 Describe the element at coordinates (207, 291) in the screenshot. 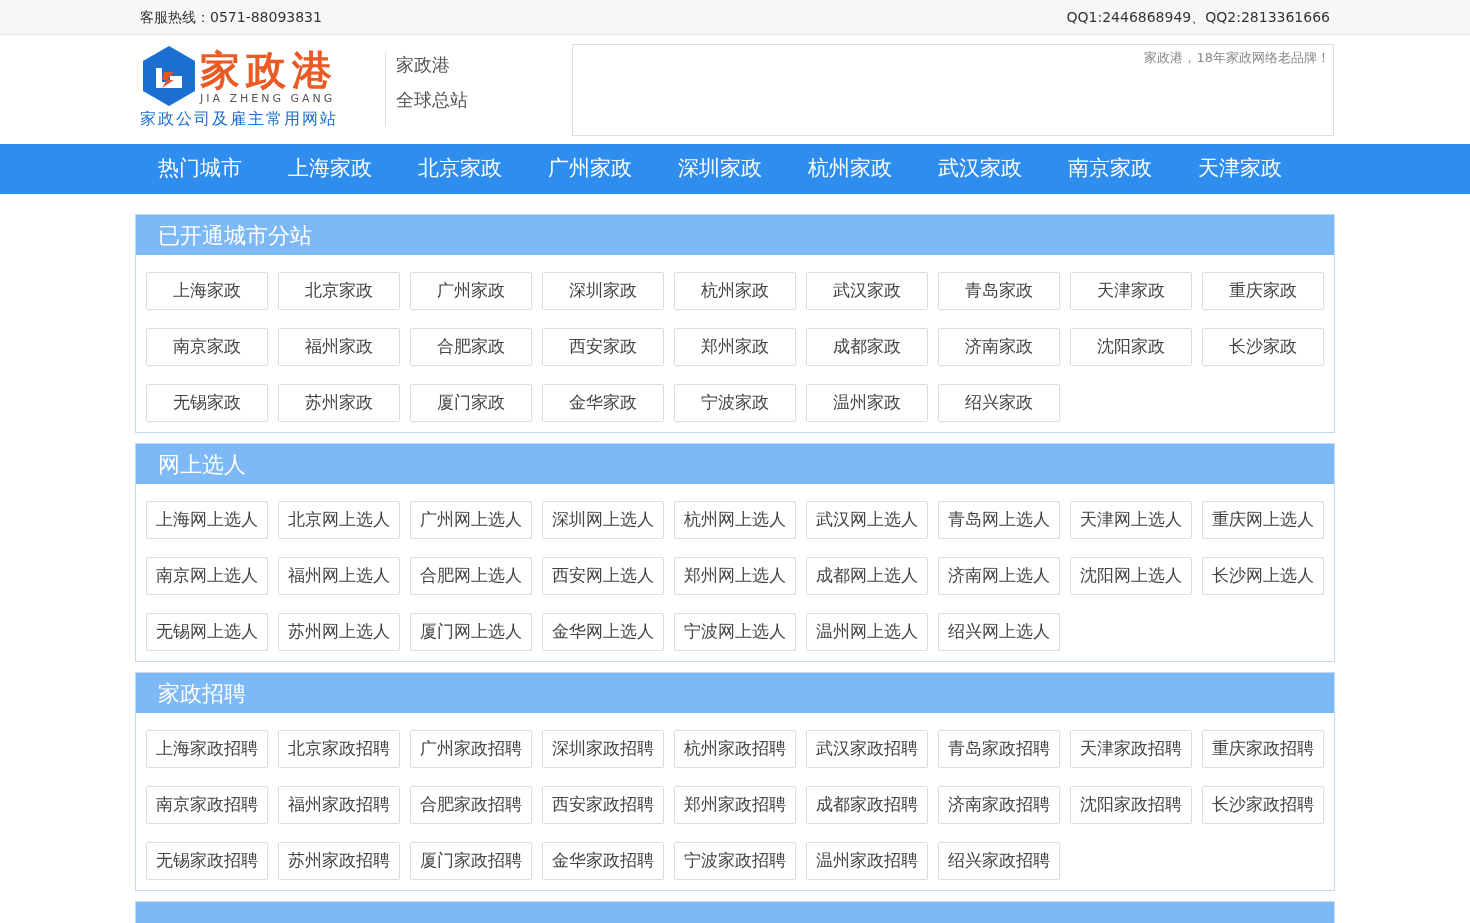

I see `city-link: 上海家政` at that location.